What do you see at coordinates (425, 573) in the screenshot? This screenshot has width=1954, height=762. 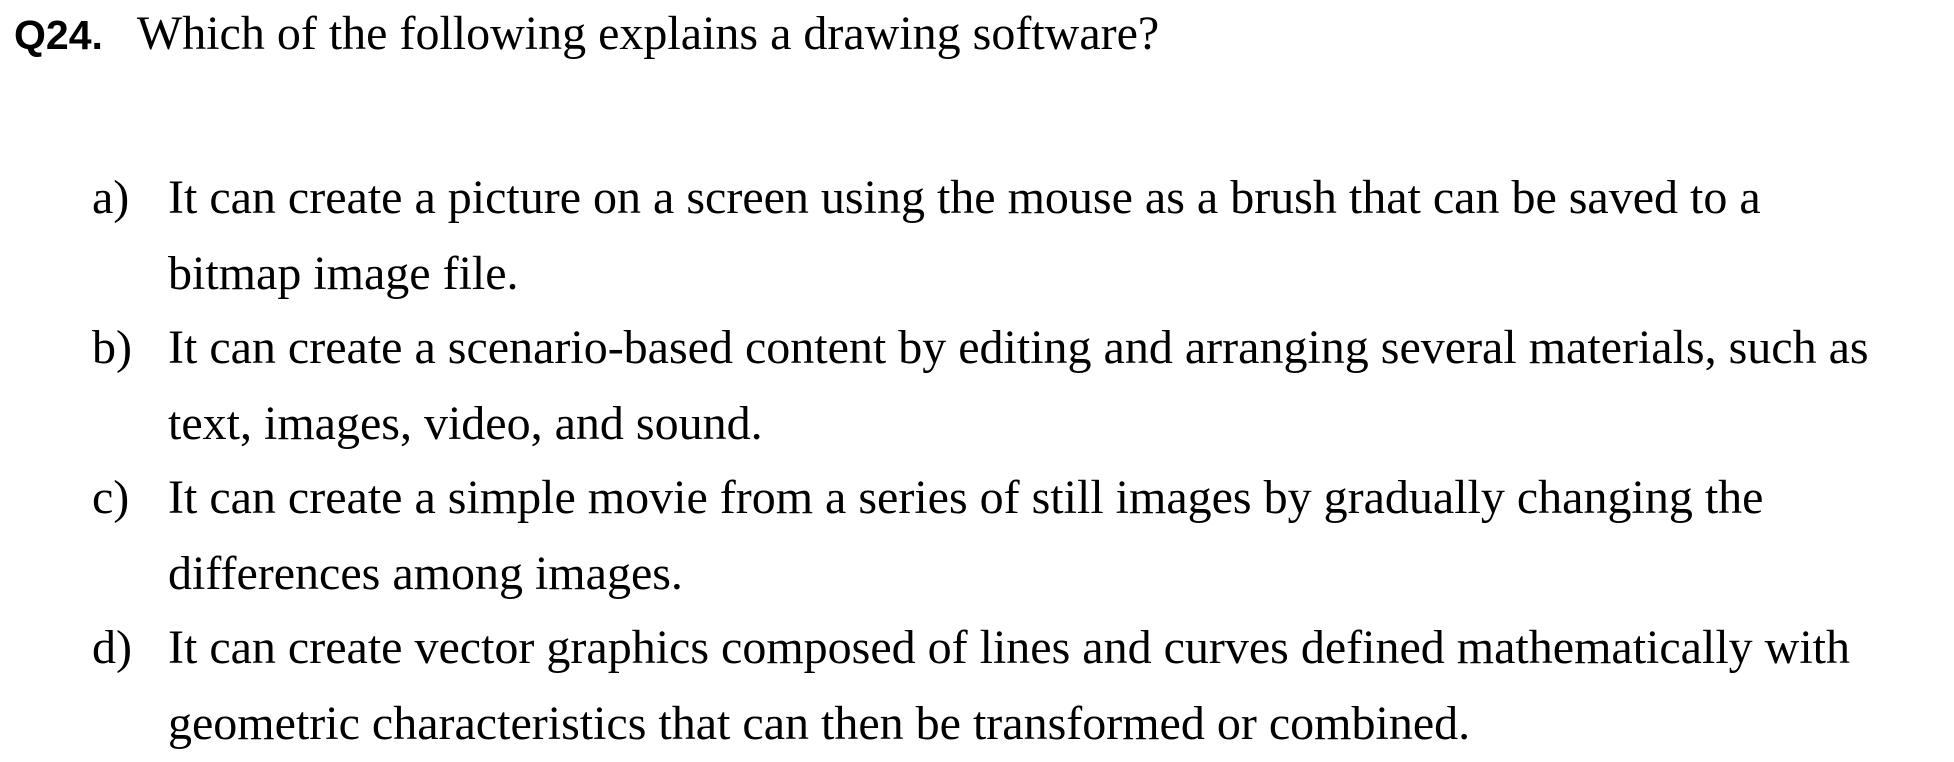 I see `option-text-line: differences among images.` at bounding box center [425, 573].